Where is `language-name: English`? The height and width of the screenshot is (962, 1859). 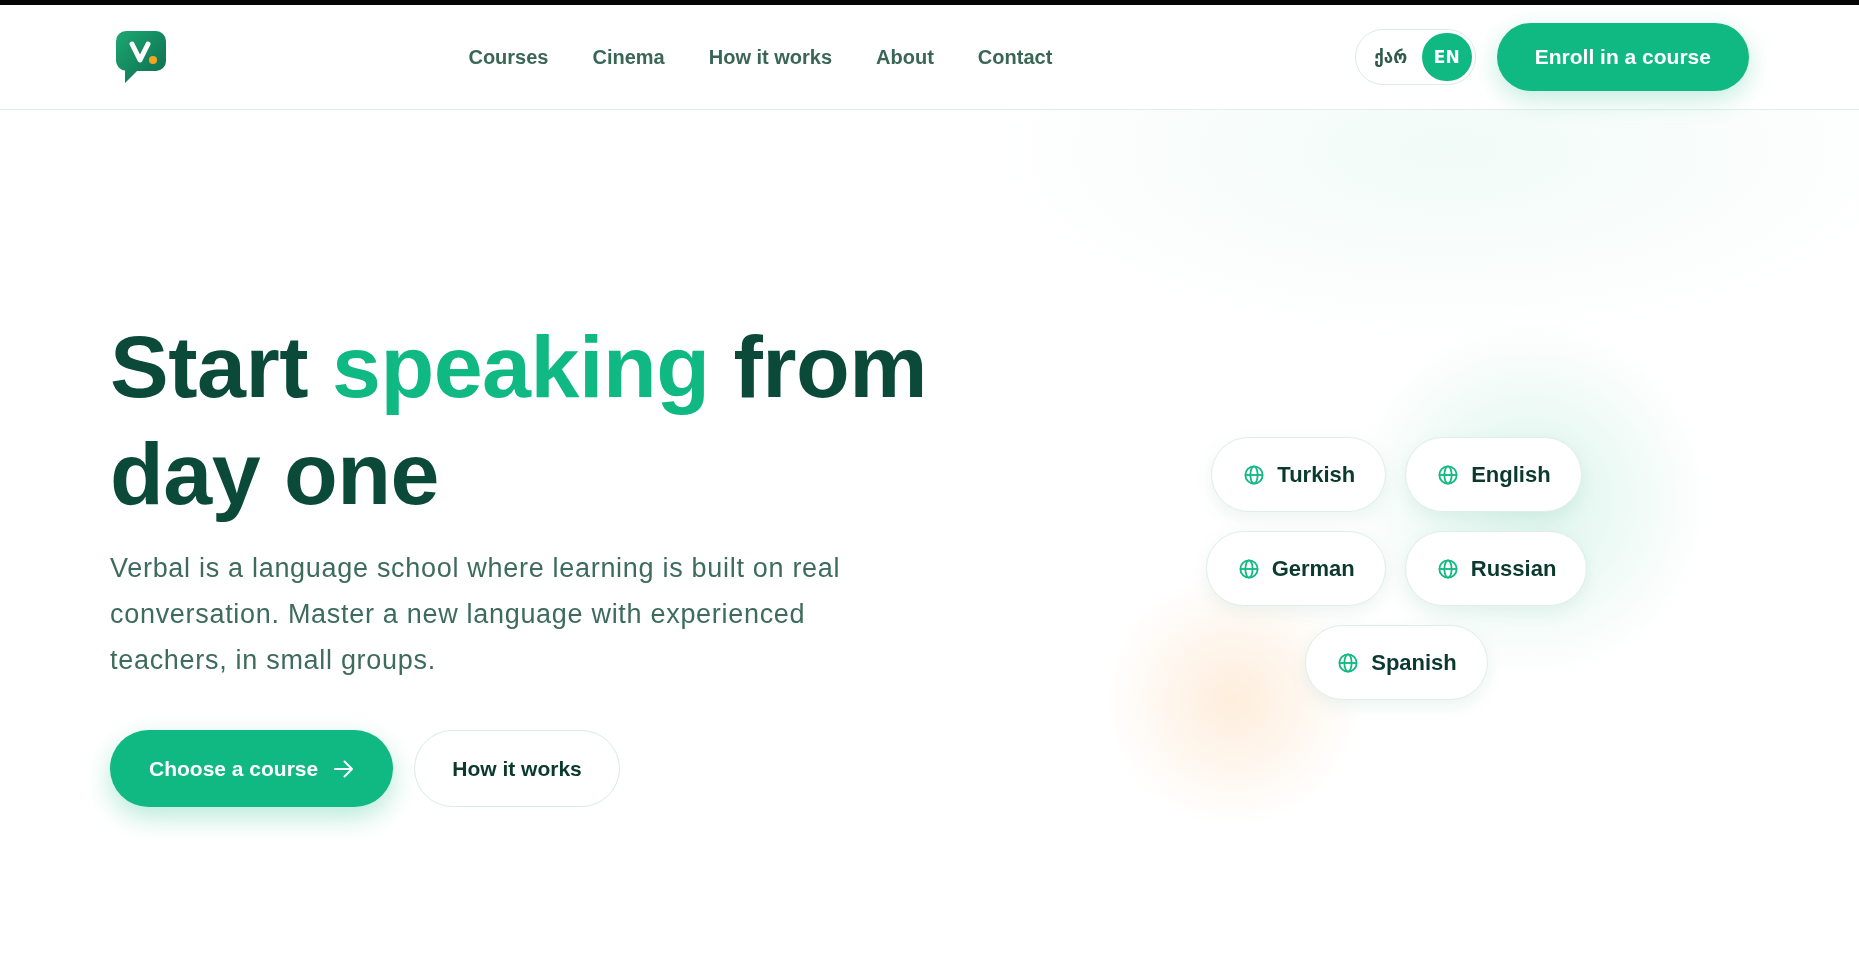
language-name: English is located at coordinates (1511, 474).